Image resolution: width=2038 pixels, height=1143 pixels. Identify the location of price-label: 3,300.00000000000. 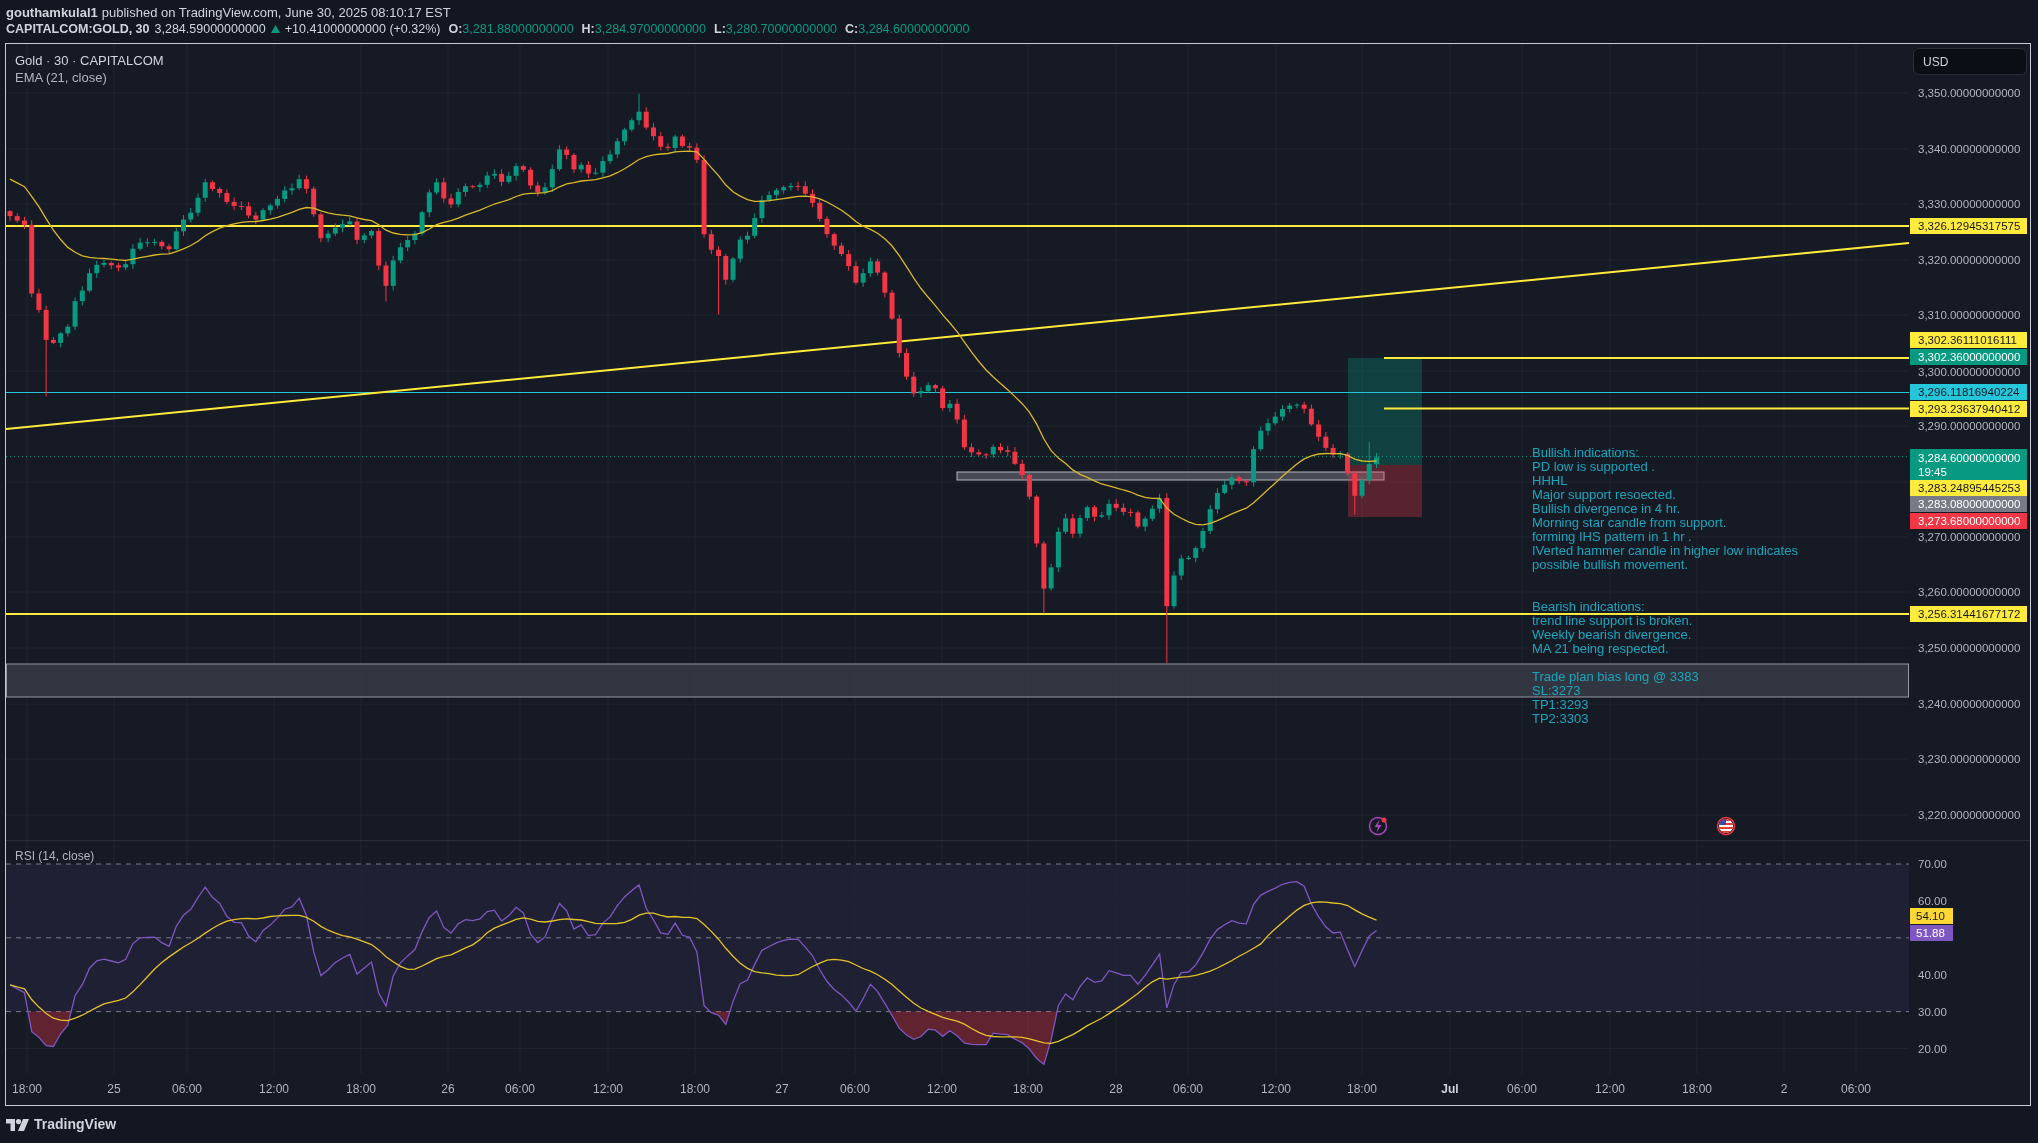
(1969, 372).